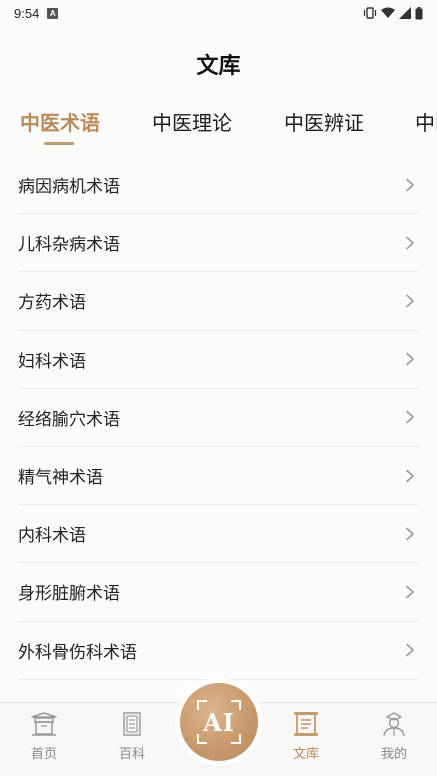 The width and height of the screenshot is (437, 776). I want to click on list-item: 外科骨伤科术语, so click(218, 651).